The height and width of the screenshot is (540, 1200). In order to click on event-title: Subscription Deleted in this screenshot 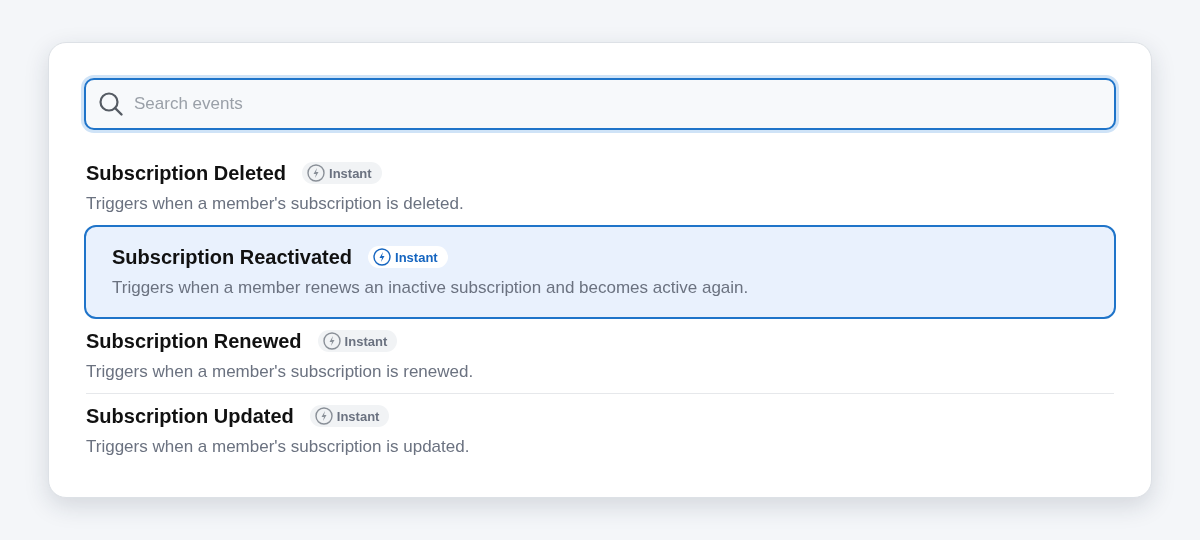, I will do `click(186, 173)`.